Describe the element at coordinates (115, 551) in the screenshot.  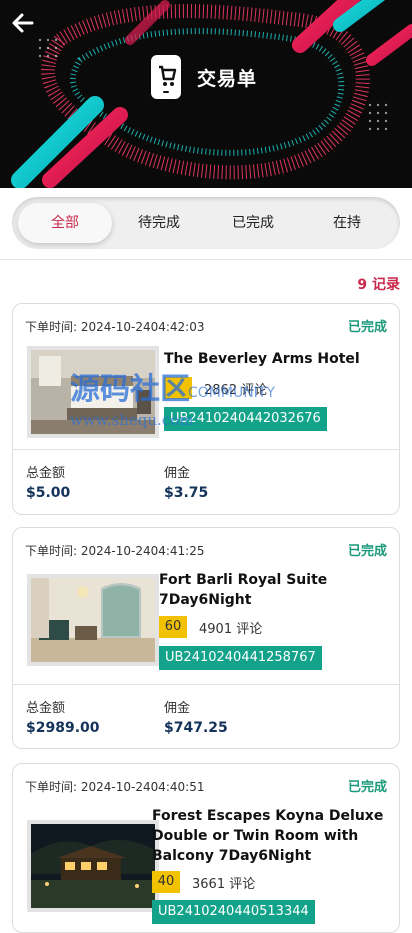
I see `order-time: 下单时间: 2024-10-2404:41:25` at that location.